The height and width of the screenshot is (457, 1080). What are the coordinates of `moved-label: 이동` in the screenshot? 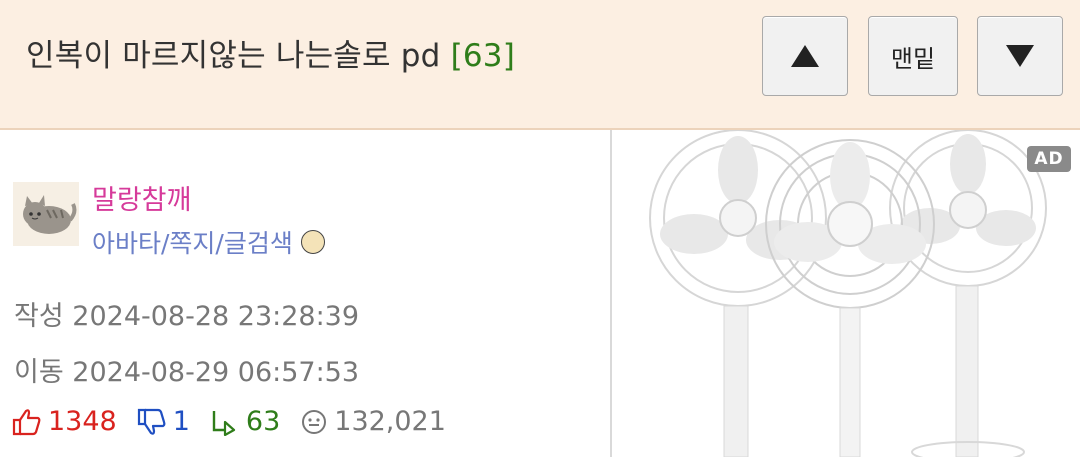 It's located at (39, 372).